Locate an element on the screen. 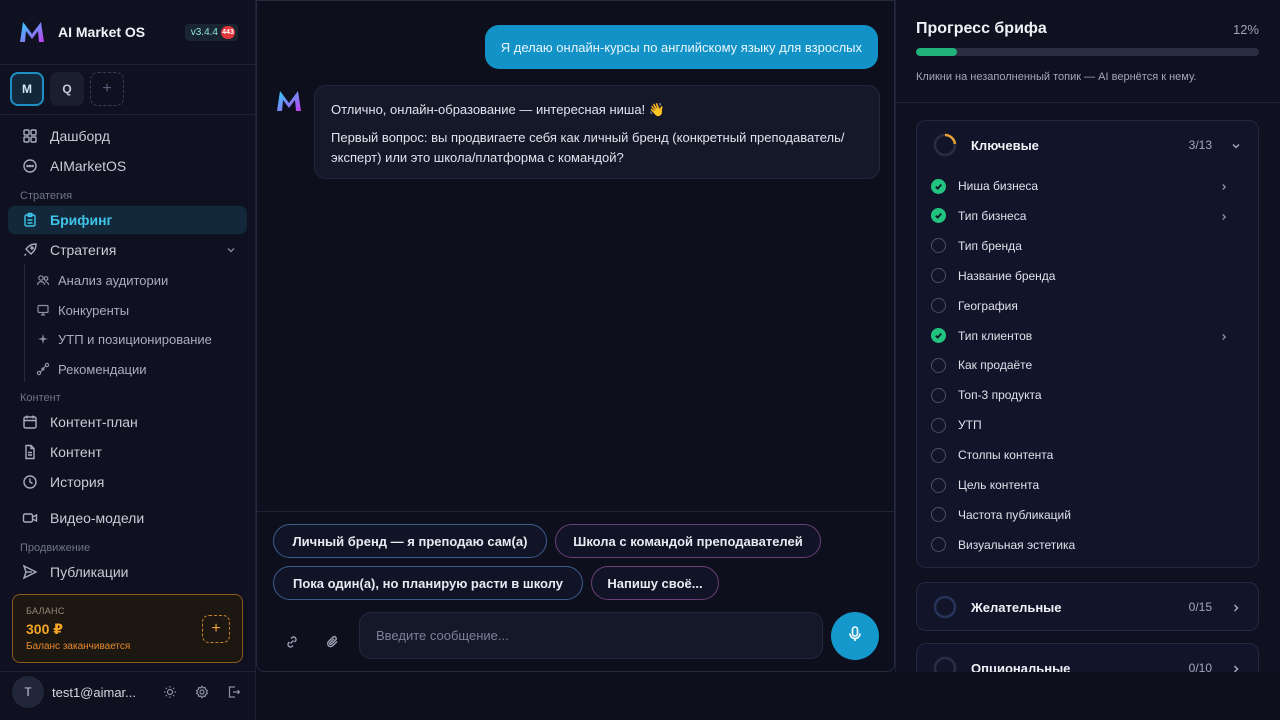 The image size is (1280, 720). topic-item: Частота публикаций is located at coordinates (1087, 515).